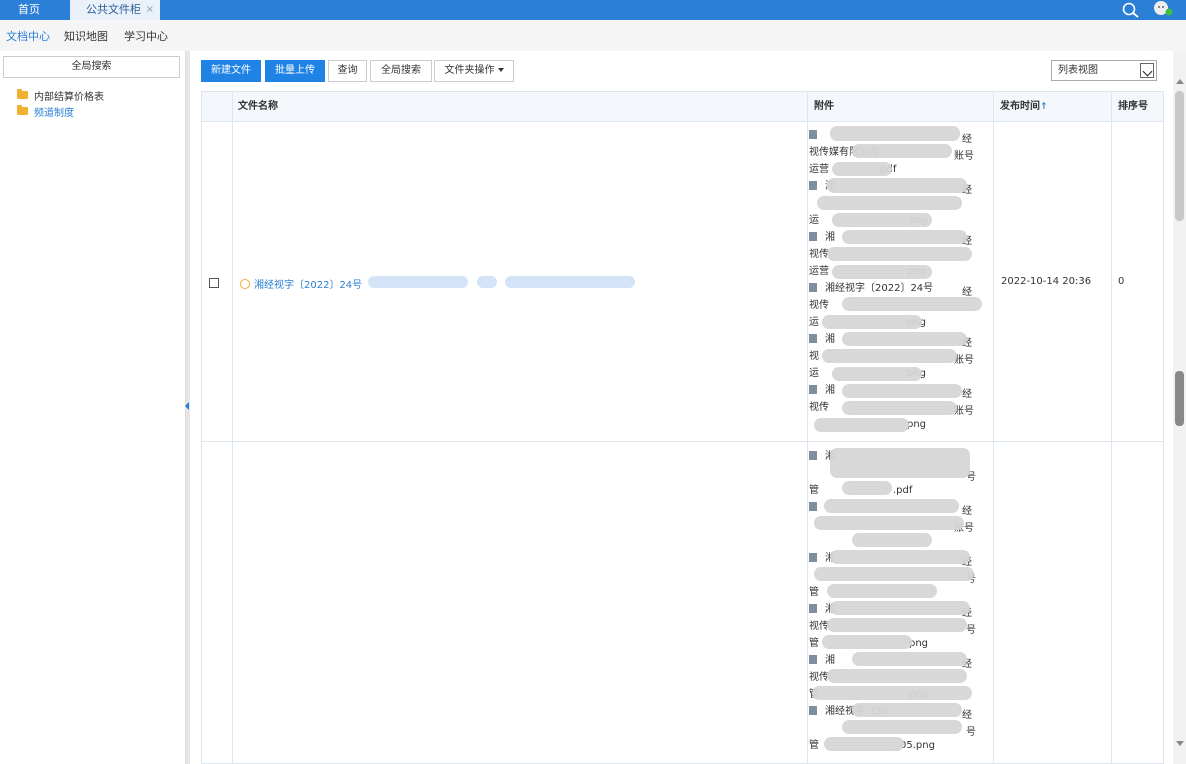 This screenshot has height=764, width=1186. I want to click on tab-public-cabinet: 公共文件柜 ×, so click(115, 10).